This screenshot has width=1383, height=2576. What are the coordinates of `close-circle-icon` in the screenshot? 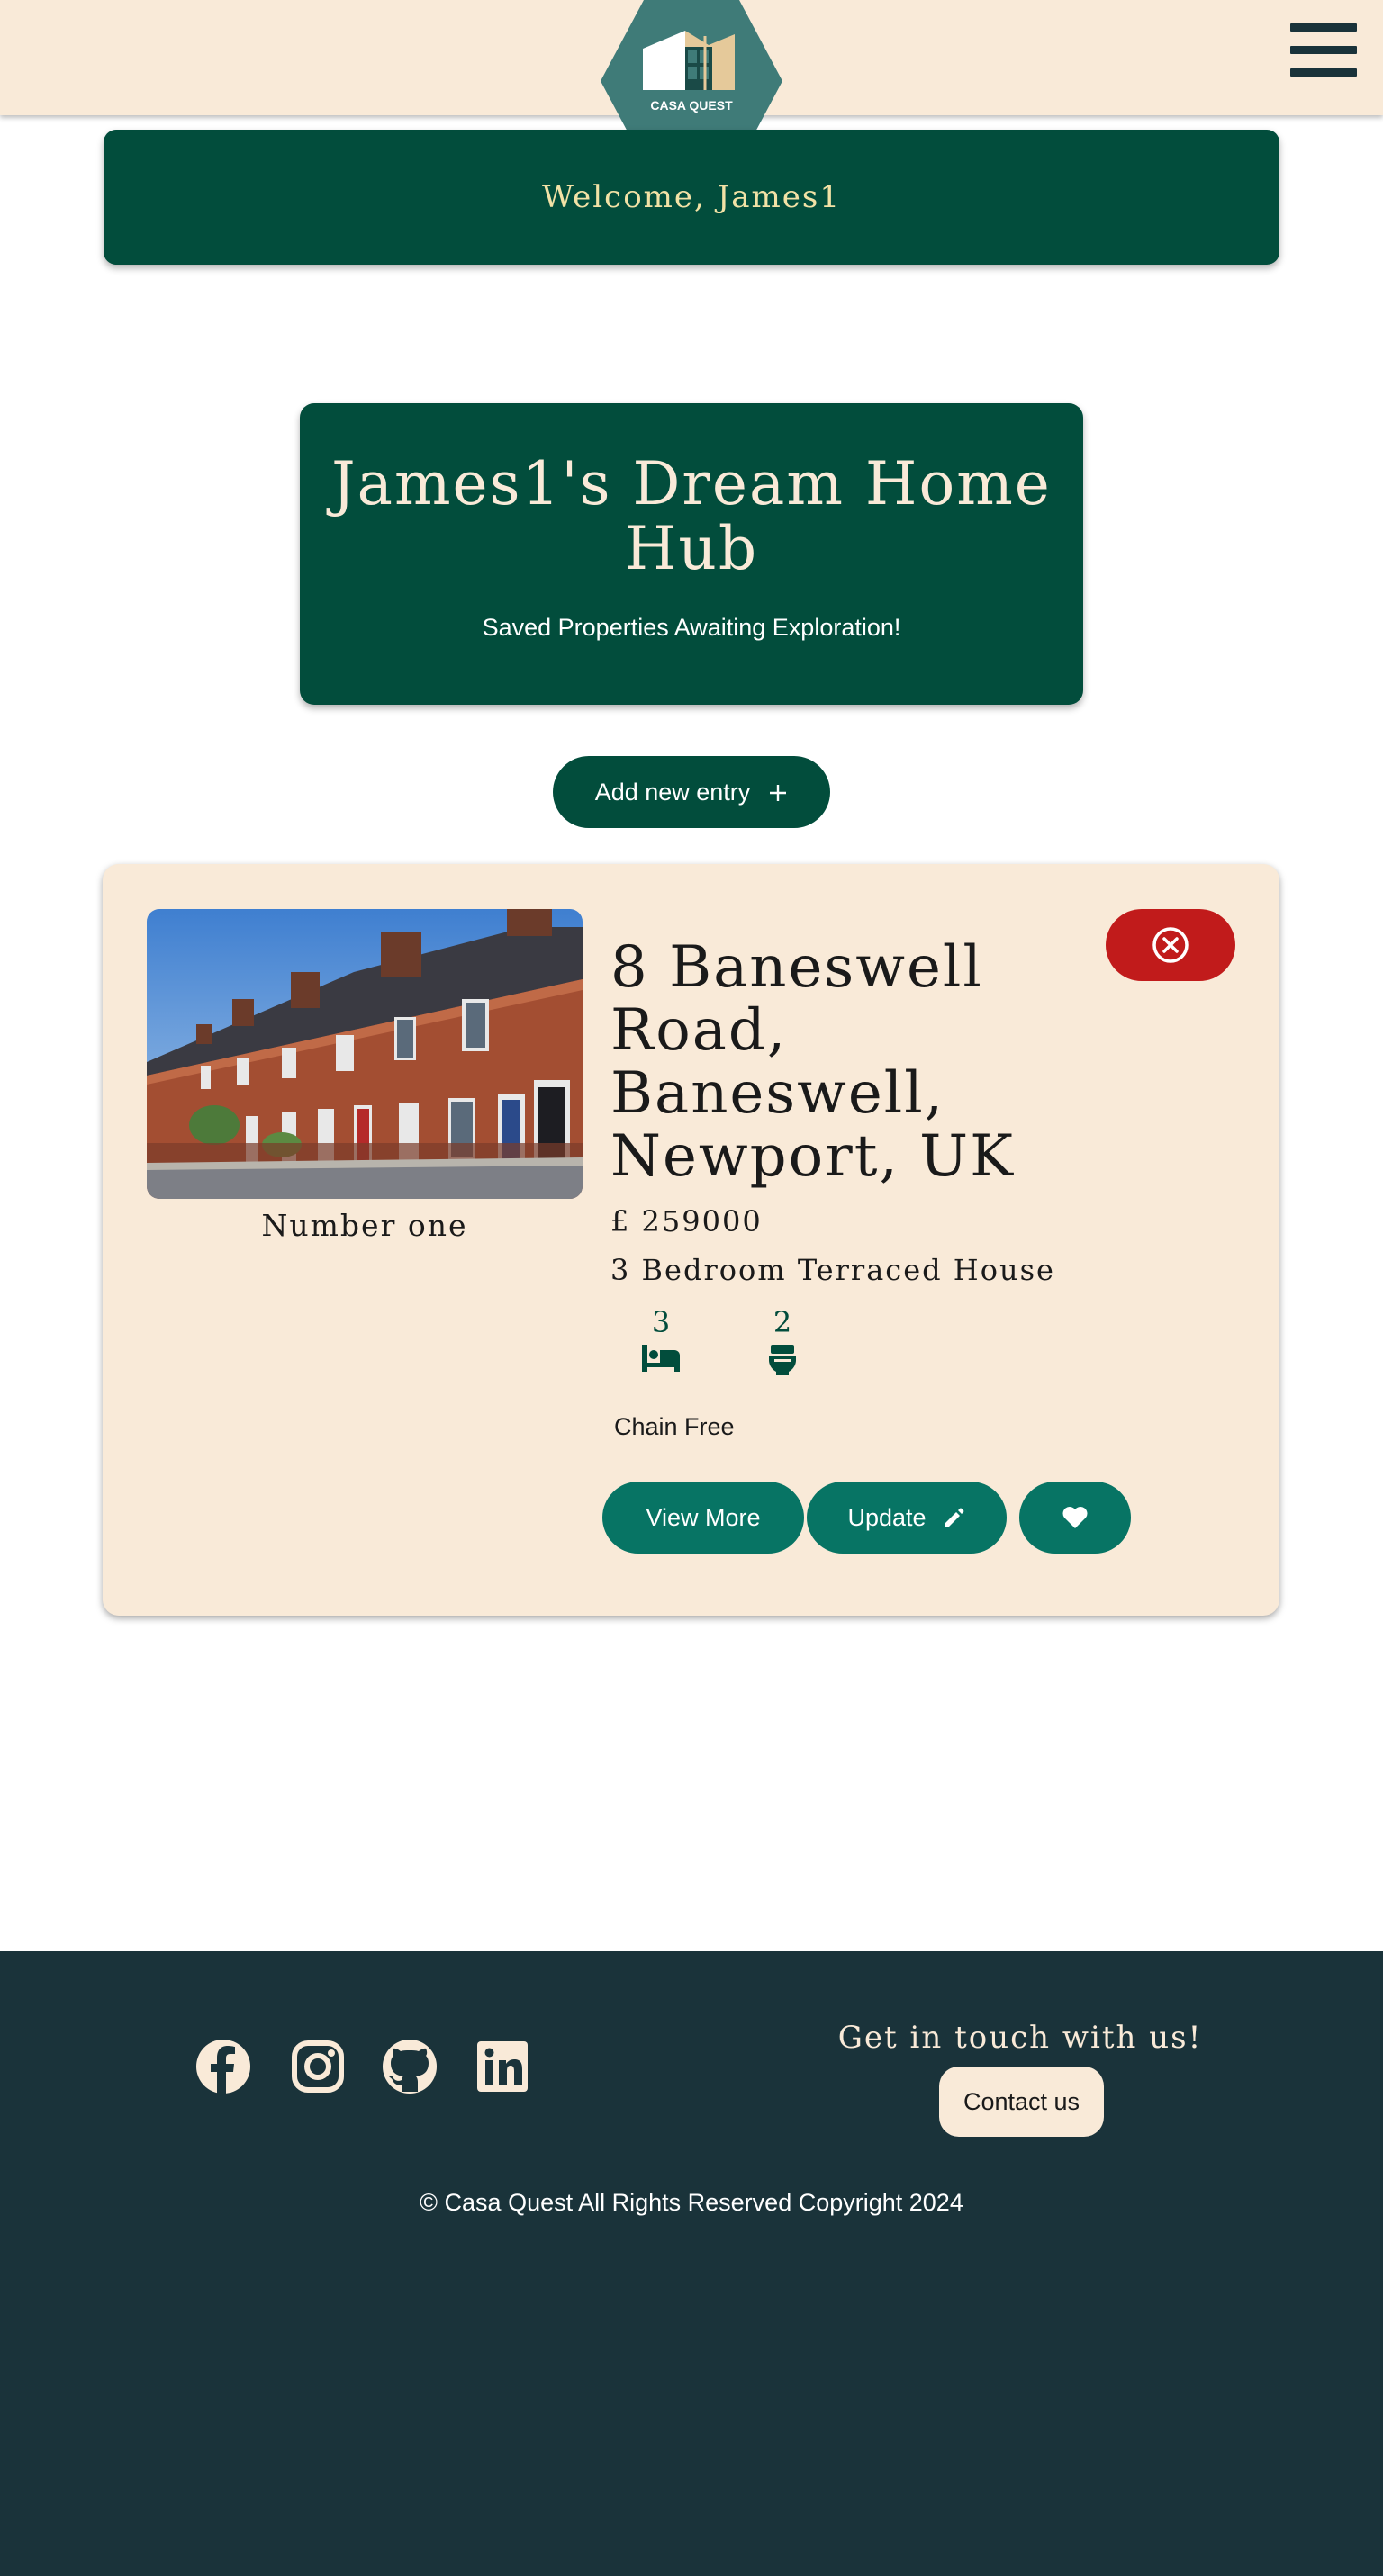 It's located at (1170, 945).